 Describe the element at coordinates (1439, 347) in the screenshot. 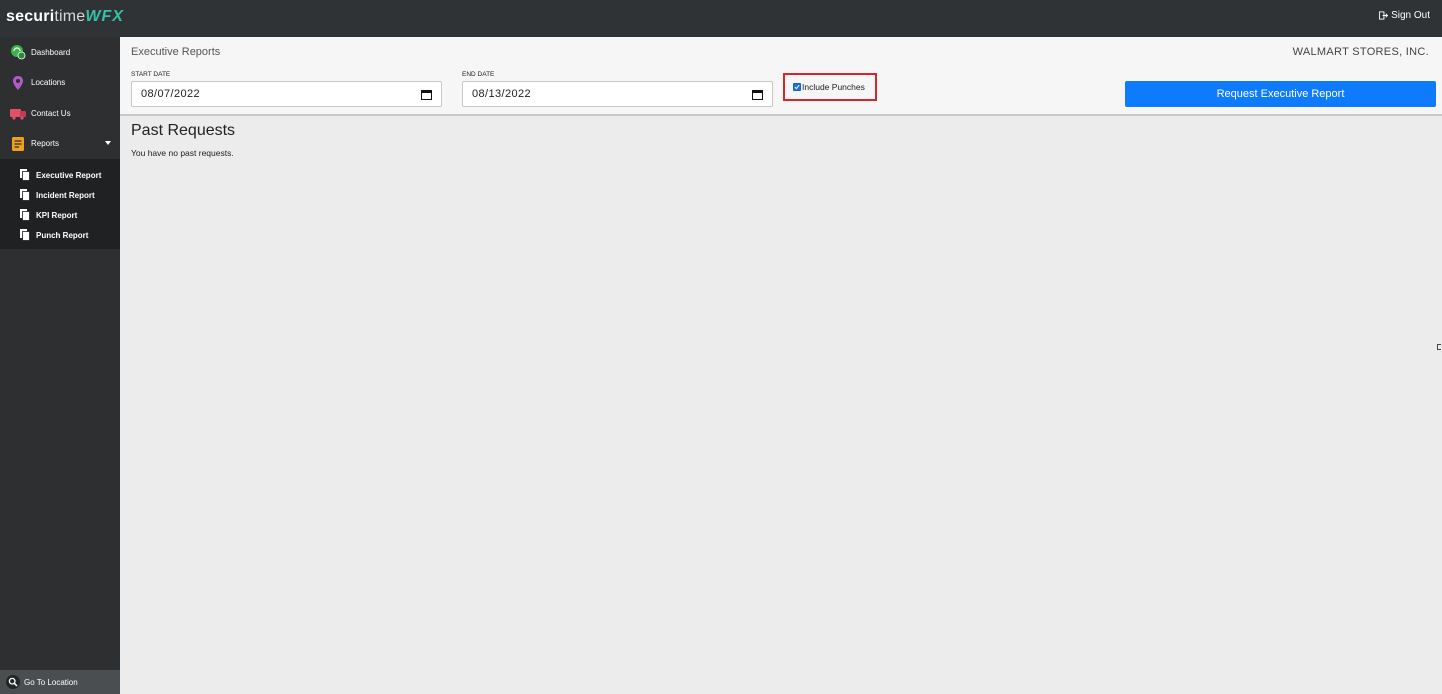

I see `collapse-handle` at that location.